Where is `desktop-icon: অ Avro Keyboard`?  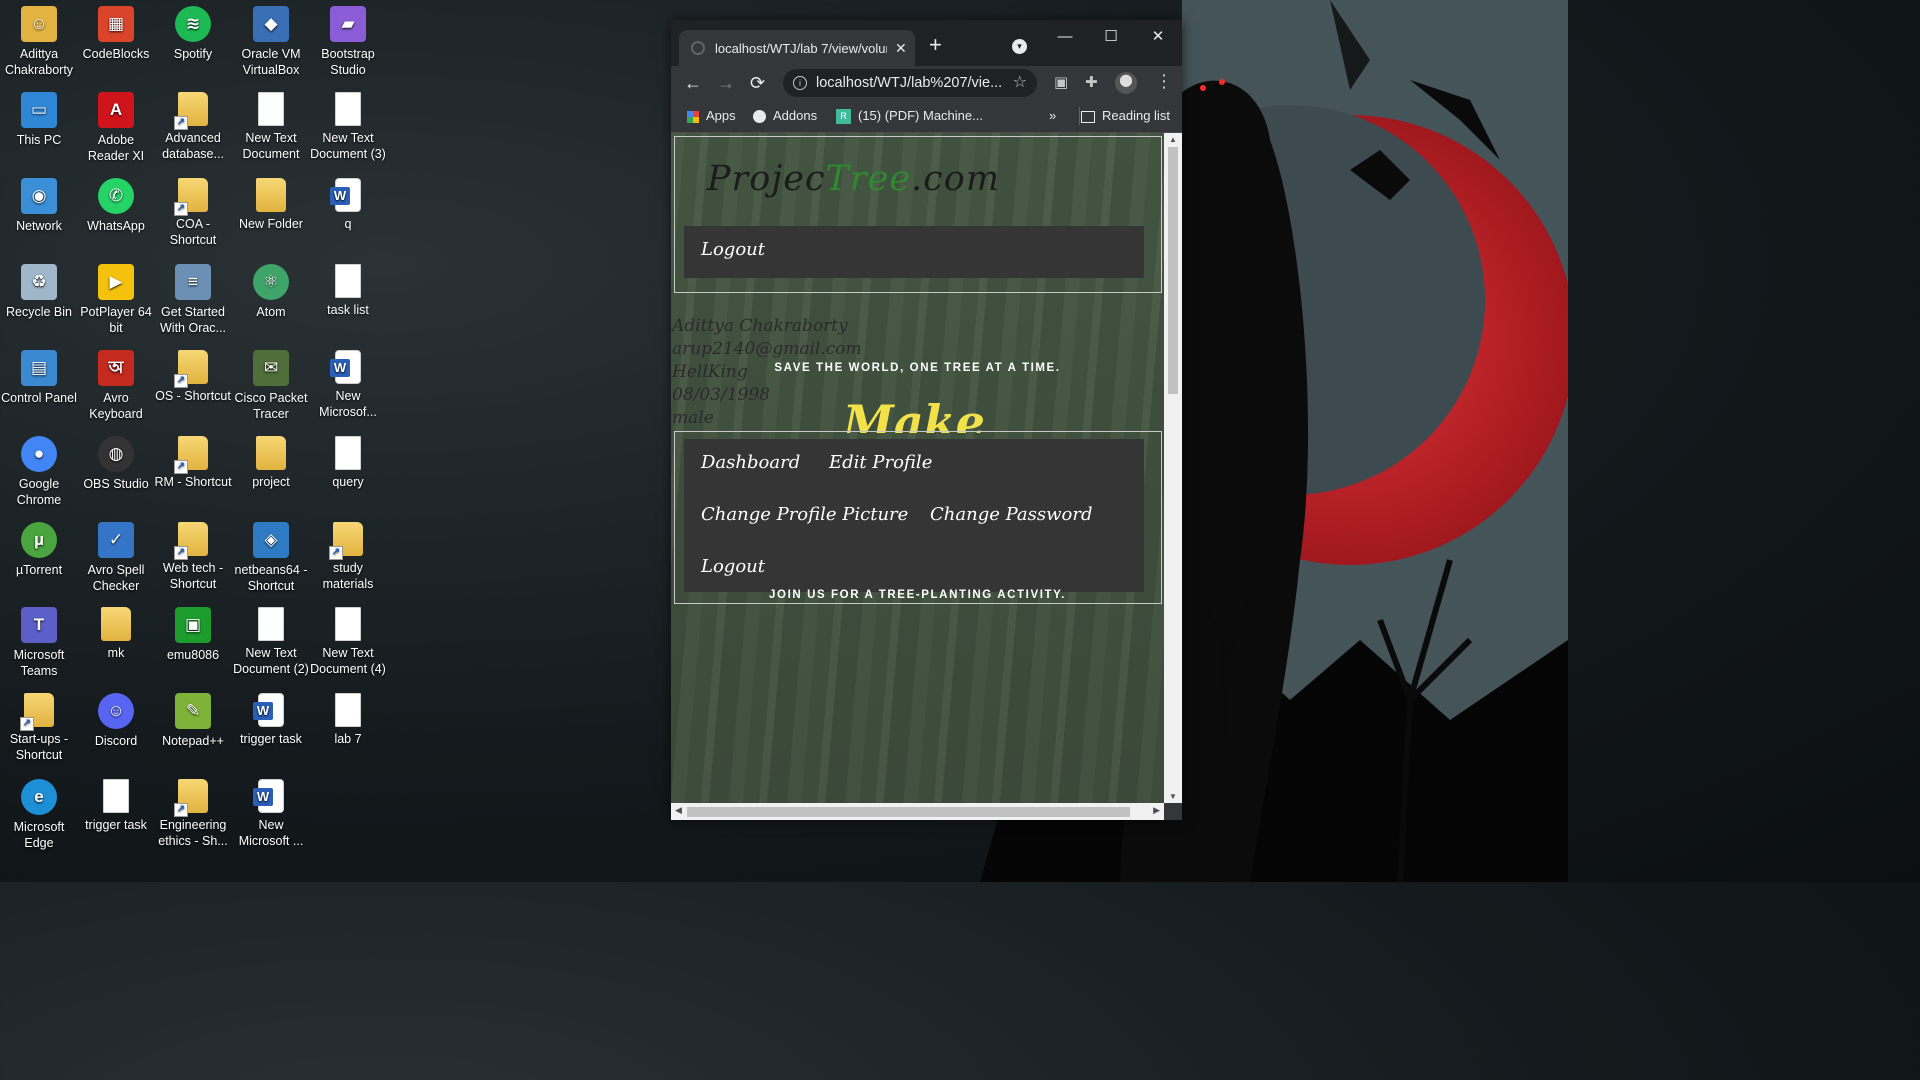 desktop-icon: অ Avro Keyboard is located at coordinates (116, 386).